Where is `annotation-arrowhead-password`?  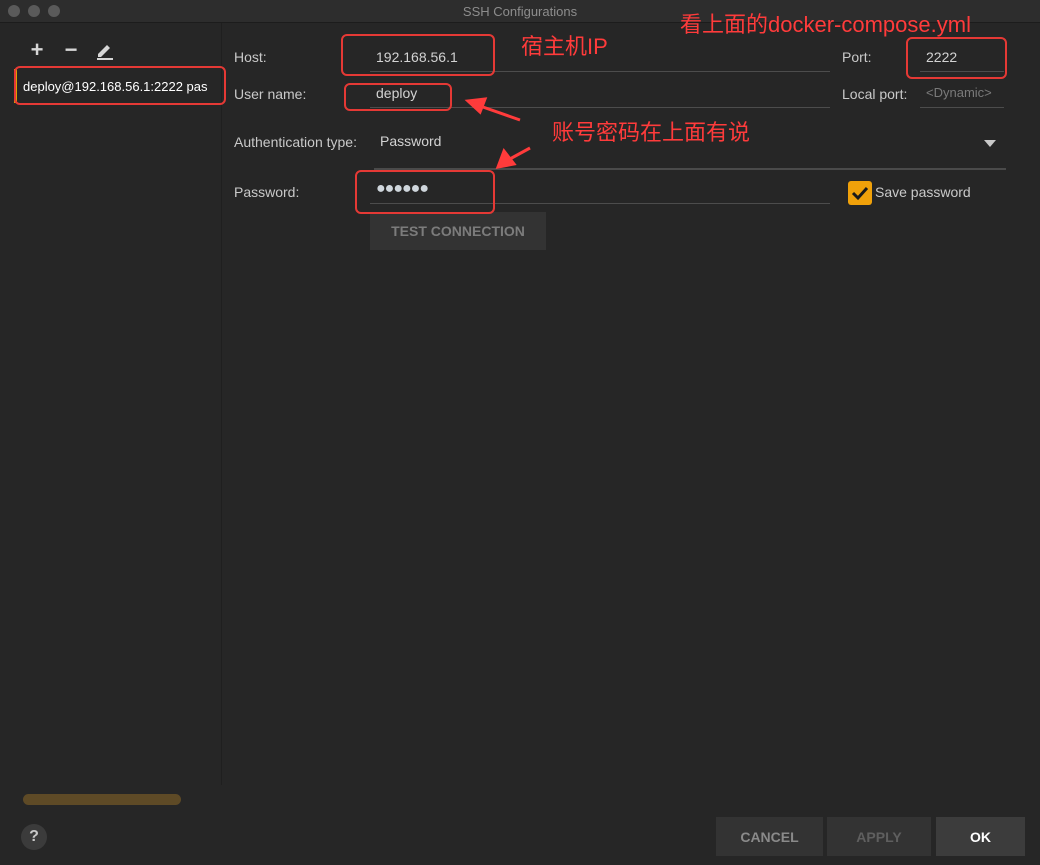
annotation-arrowhead-password is located at coordinates (506, 158).